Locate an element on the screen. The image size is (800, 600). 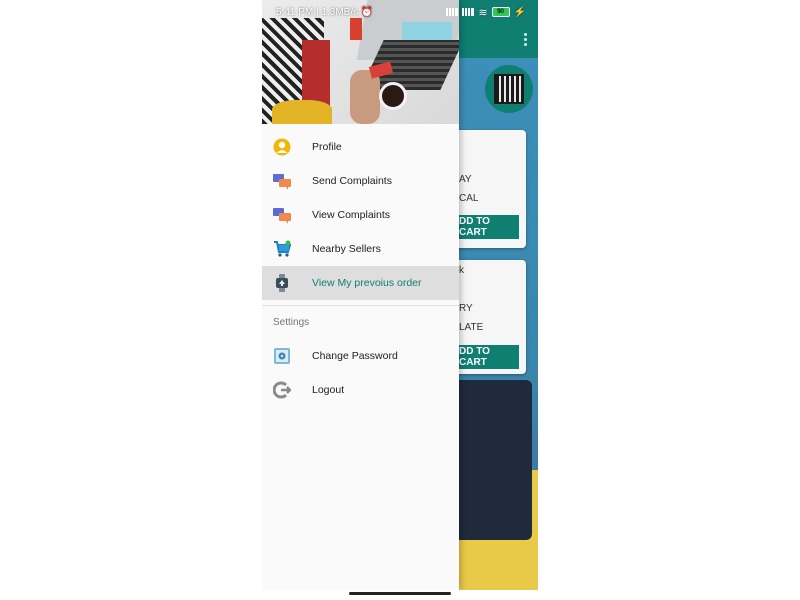
menu-item-label: Change Password is located at coordinates (355, 356).